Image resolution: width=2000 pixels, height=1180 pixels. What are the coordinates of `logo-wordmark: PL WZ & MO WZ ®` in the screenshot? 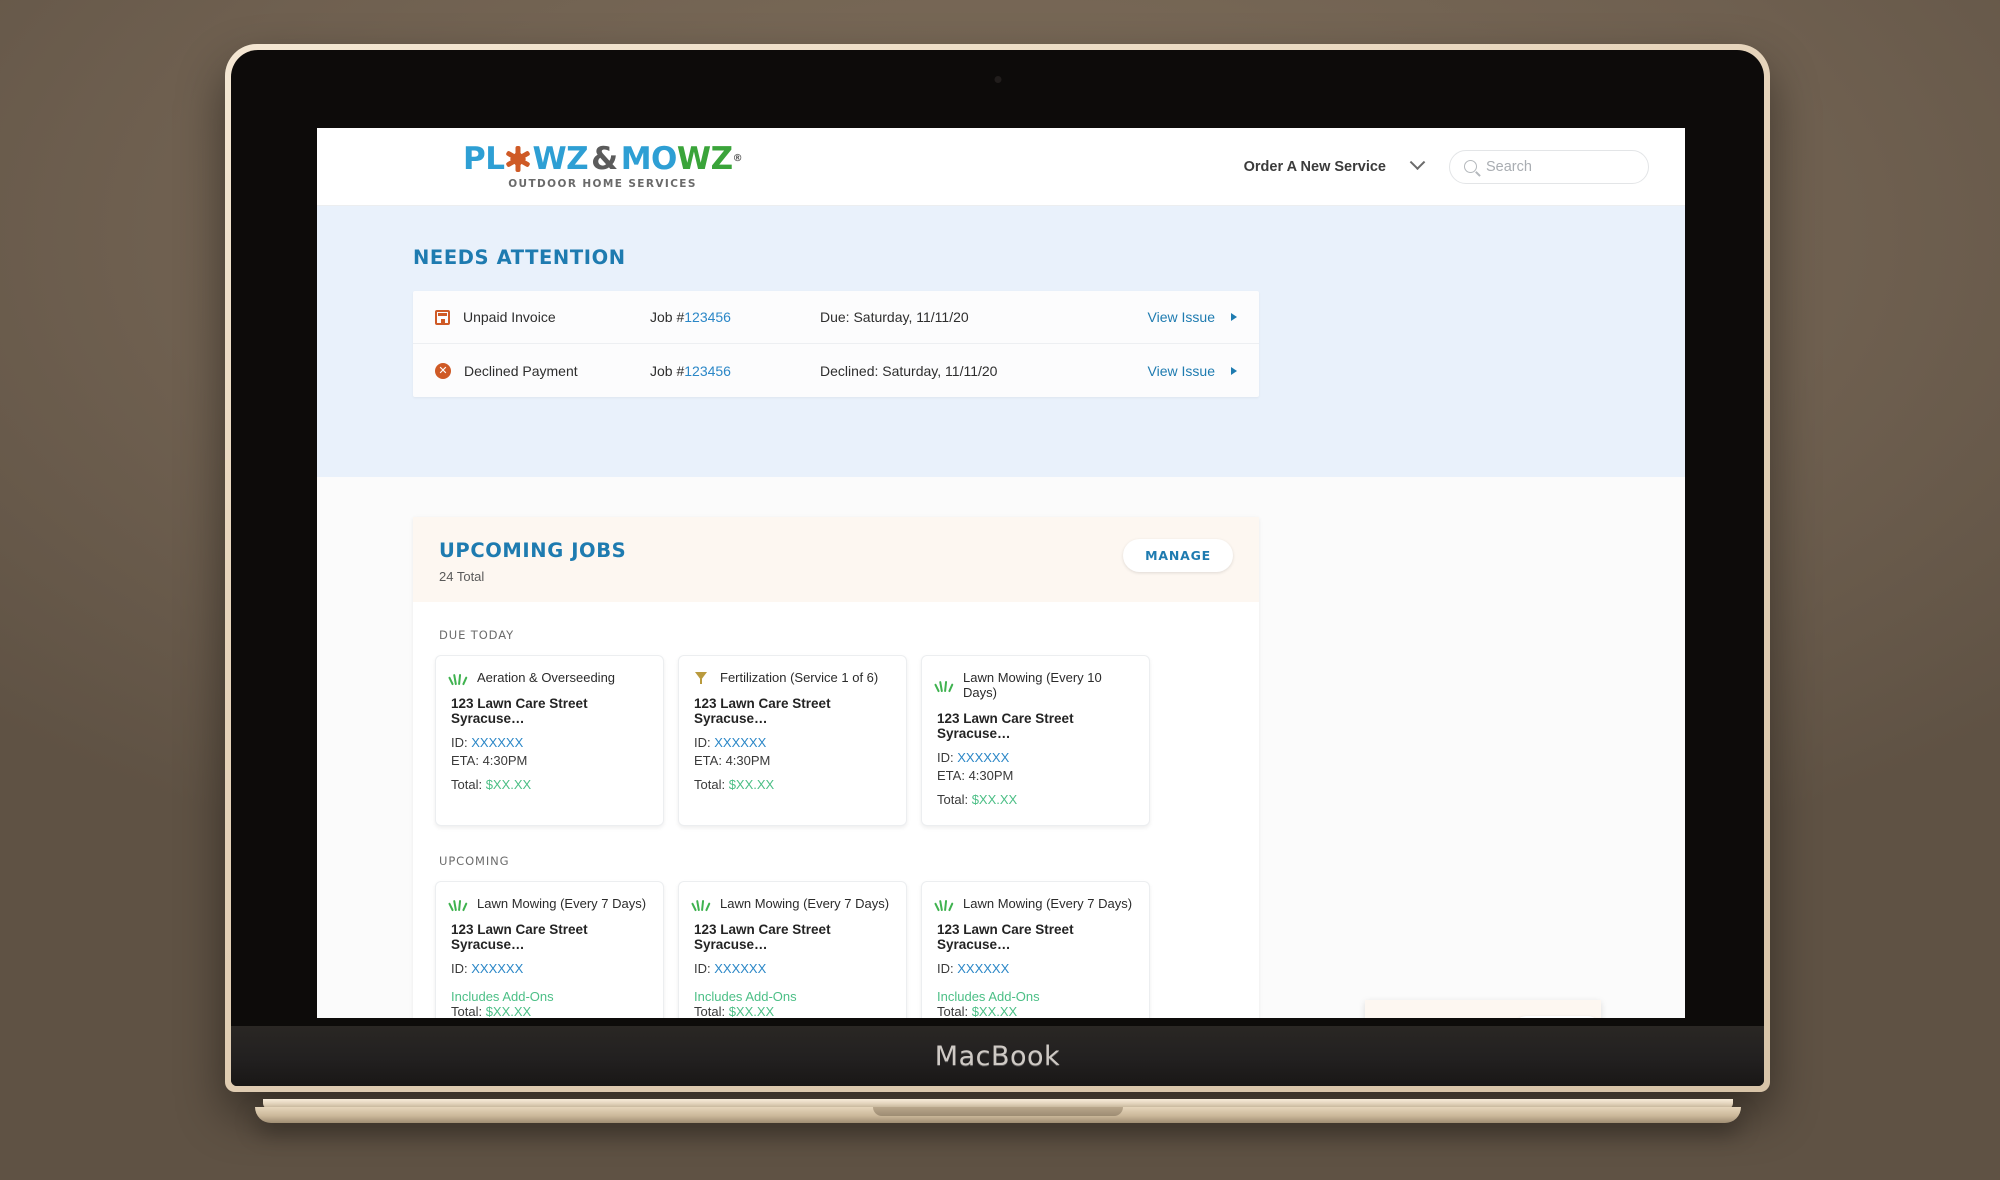 It's located at (603, 158).